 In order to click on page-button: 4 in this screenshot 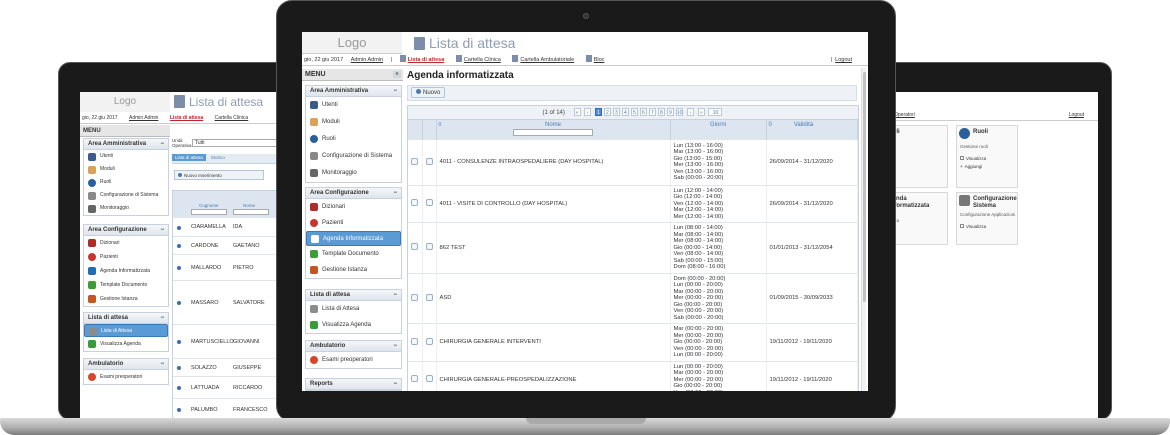, I will do `click(625, 112)`.